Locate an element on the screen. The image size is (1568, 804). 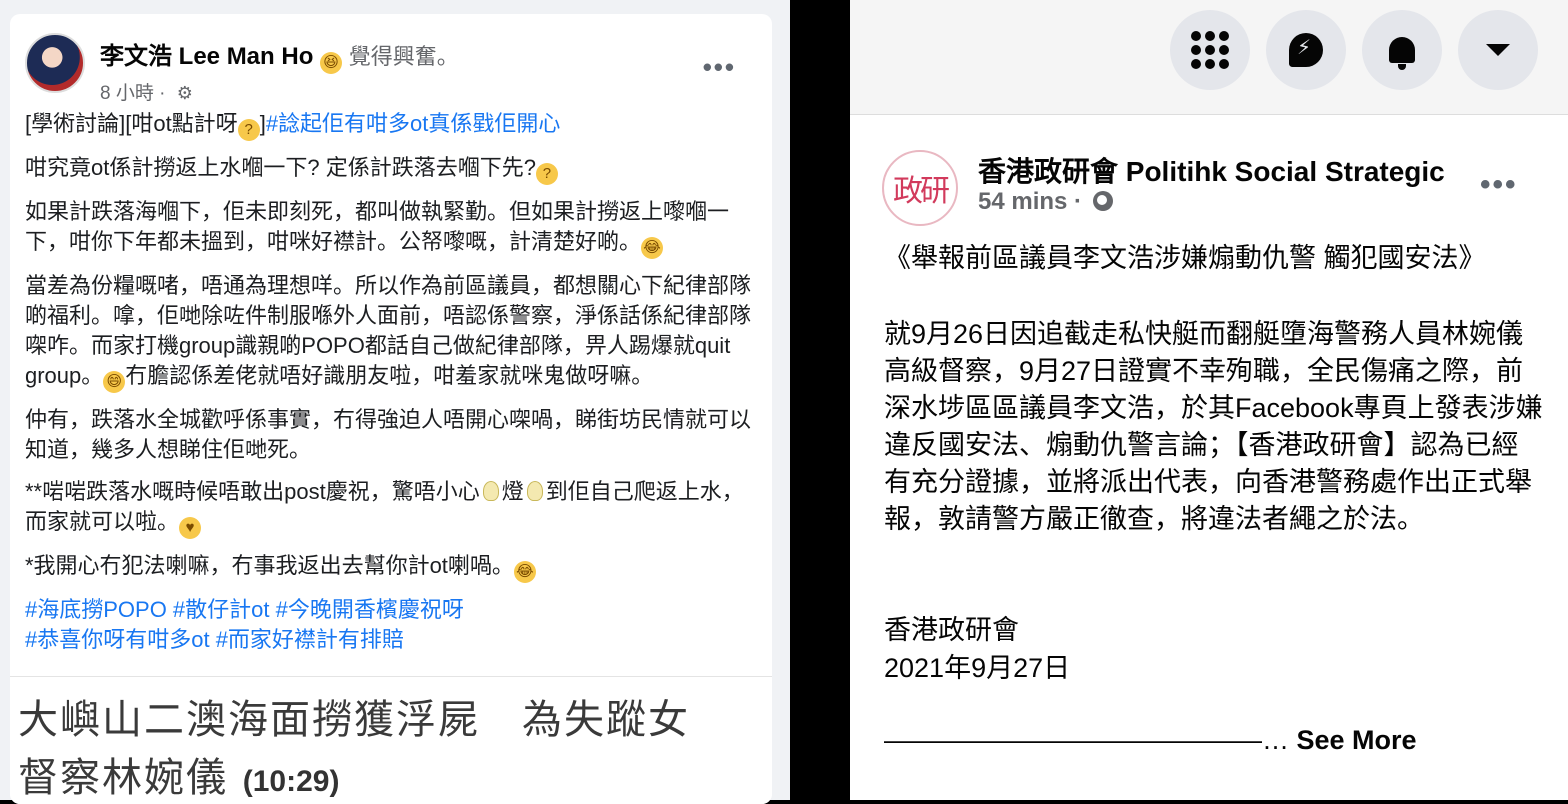
excited-emoji-icon: 😆 is located at coordinates (331, 63).